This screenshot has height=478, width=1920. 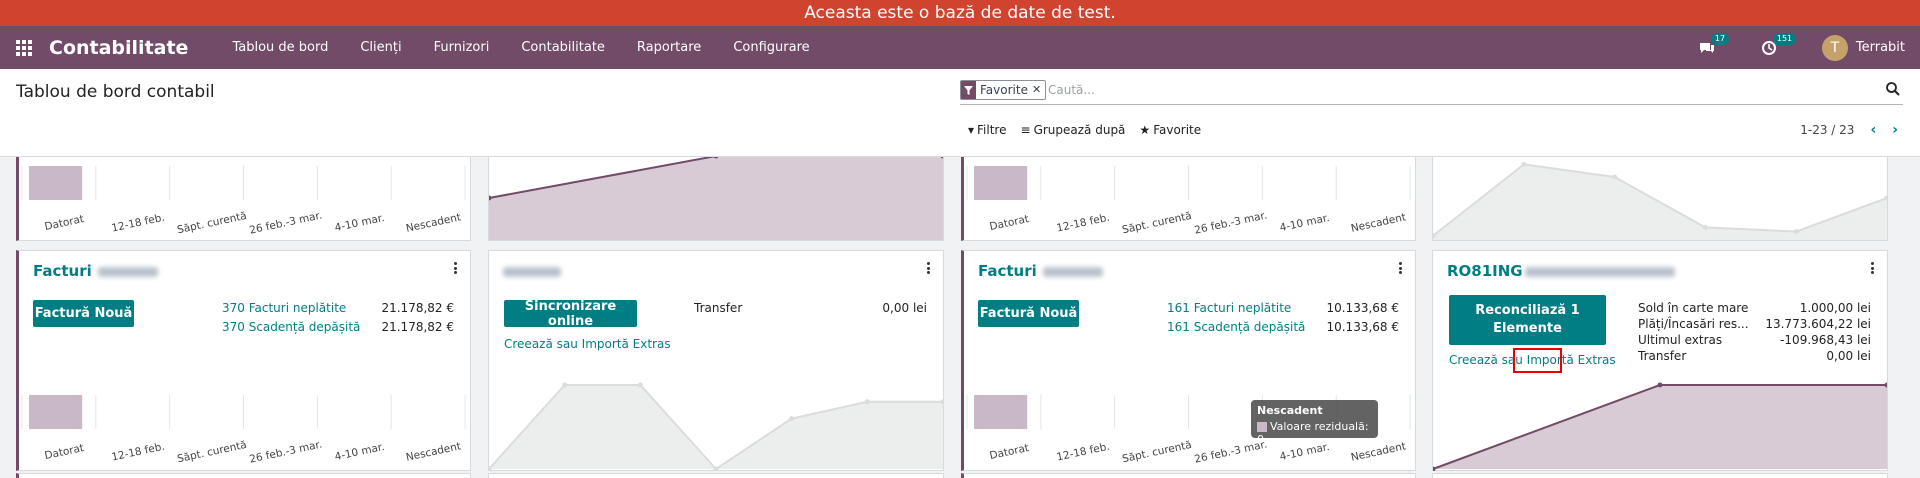 I want to click on last-statement-amount: -109.968,43 lei, so click(x=1825, y=340).